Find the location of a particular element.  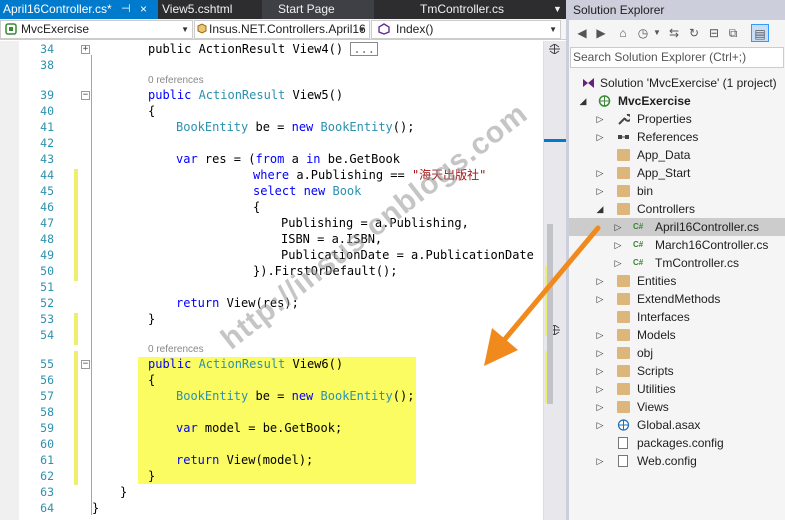

properties-view-icon: ▤ is located at coordinates (760, 33).